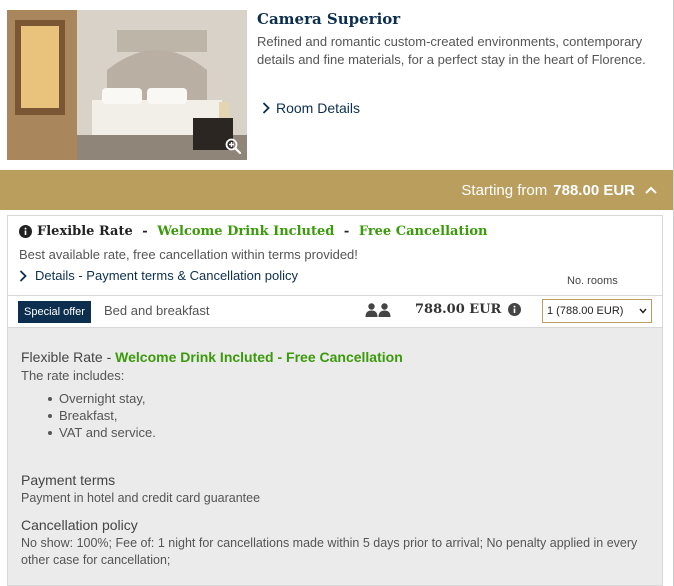  Describe the element at coordinates (318, 108) in the screenshot. I see `room-details-label: Room Details` at that location.